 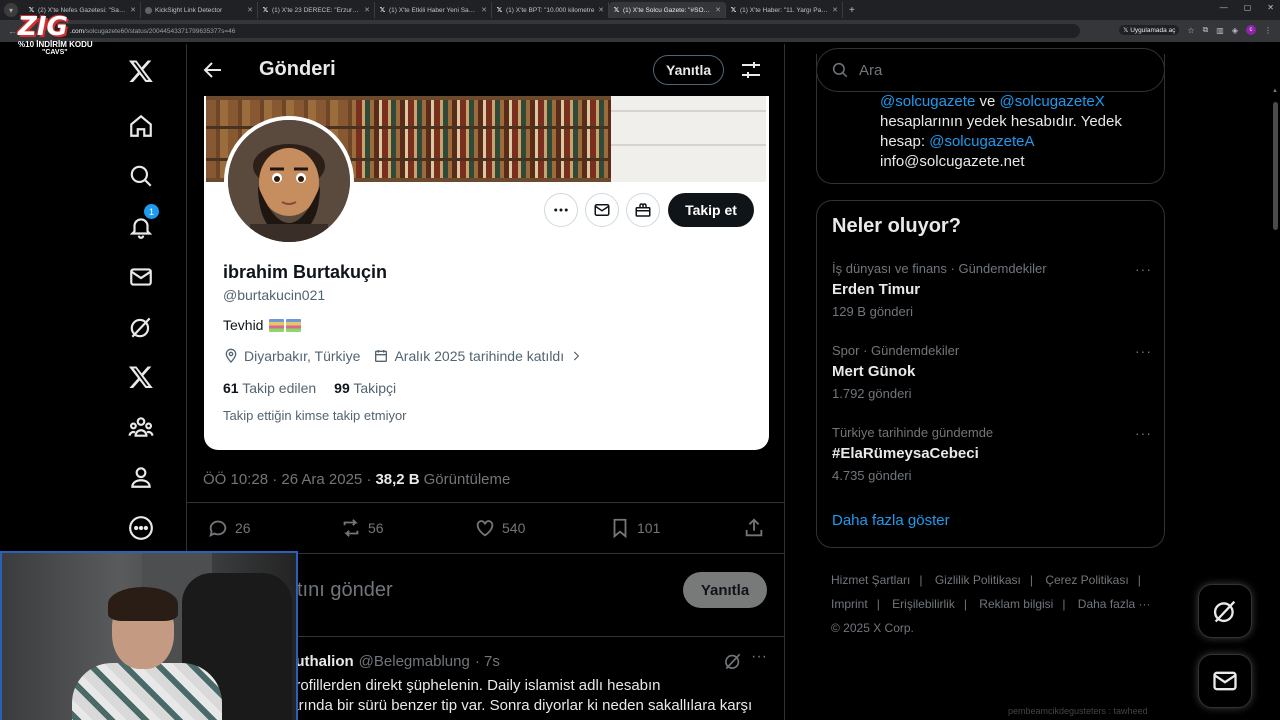 I want to click on extensions-icon: ⧉, so click(x=1206, y=30).